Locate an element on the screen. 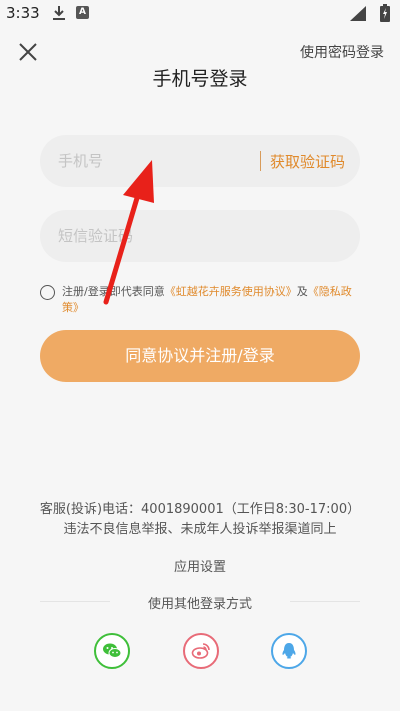 The image size is (400, 711). page-title: 手机号登录 is located at coordinates (200, 79).